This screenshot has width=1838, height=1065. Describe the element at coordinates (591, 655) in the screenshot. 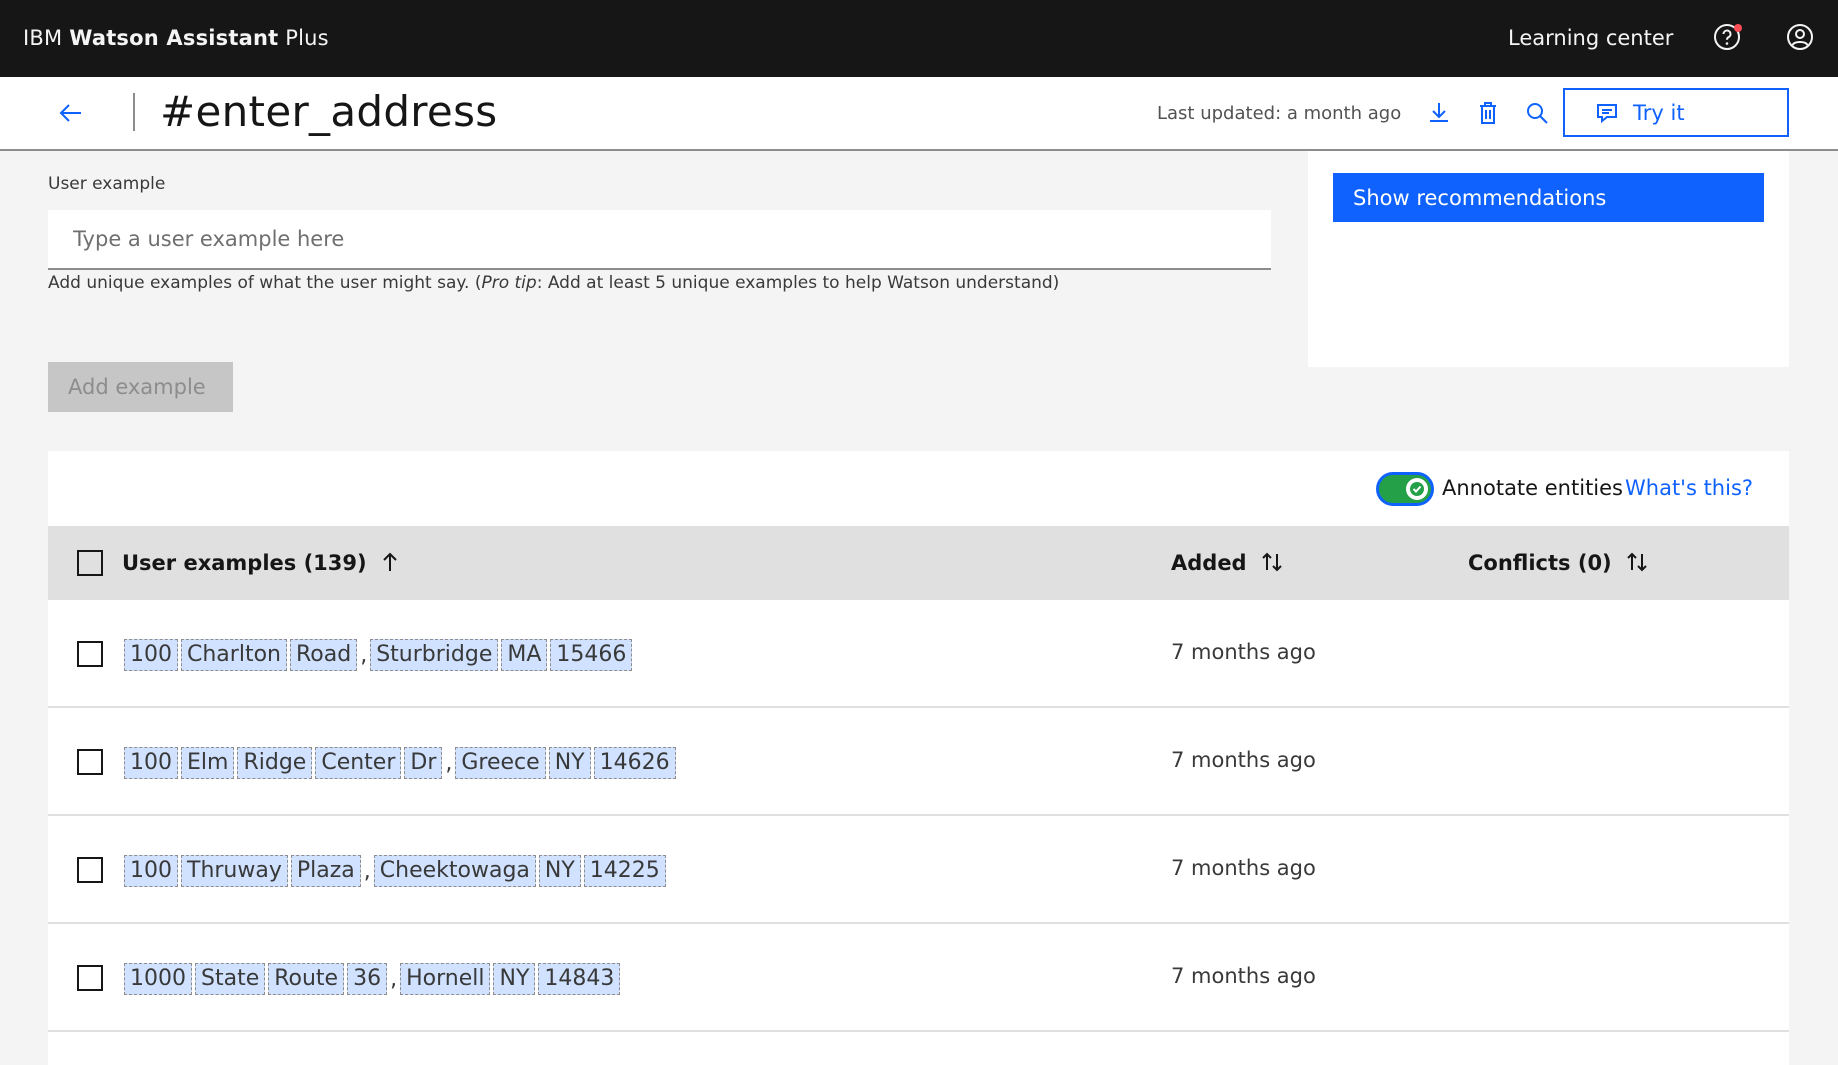

I see `entity-token: 15466` at that location.